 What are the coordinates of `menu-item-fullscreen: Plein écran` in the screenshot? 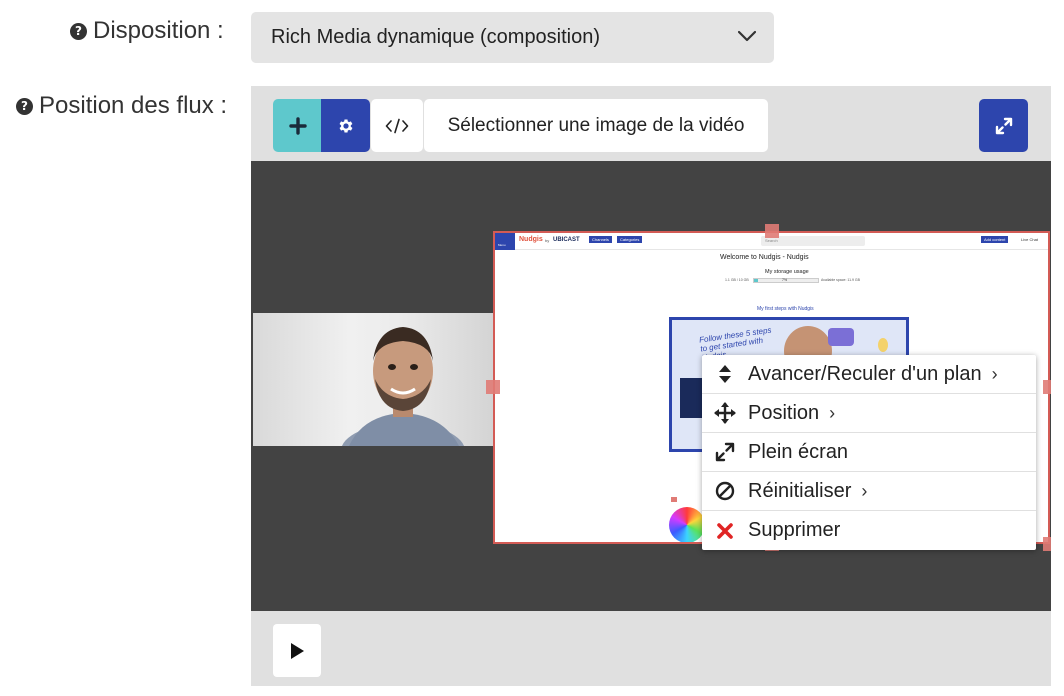 It's located at (869, 452).